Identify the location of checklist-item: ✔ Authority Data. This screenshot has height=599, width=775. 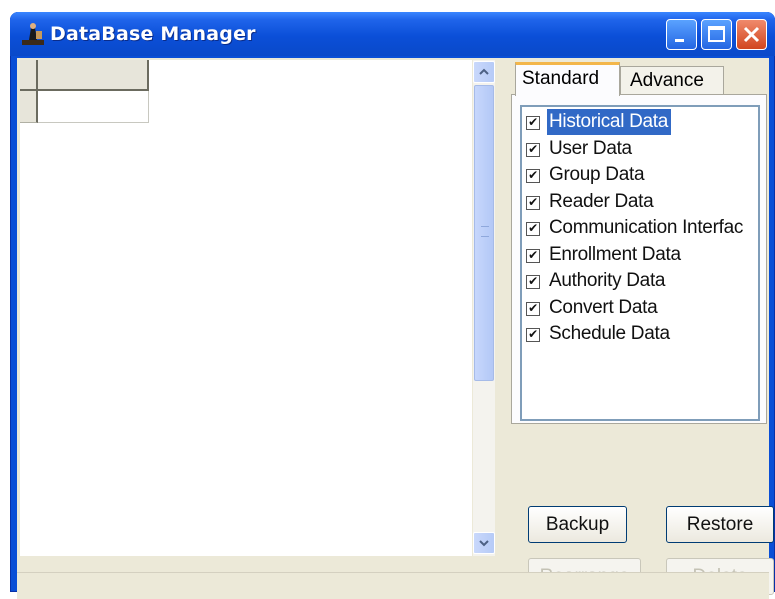
(641, 281).